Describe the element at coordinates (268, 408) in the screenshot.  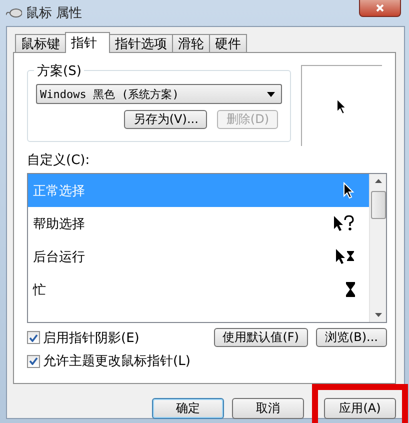
I see `dialog-button: 取消` at that location.